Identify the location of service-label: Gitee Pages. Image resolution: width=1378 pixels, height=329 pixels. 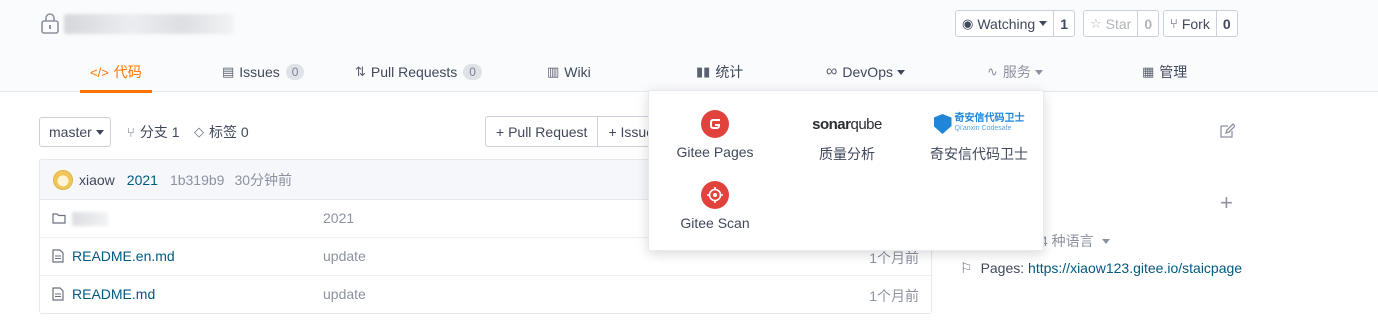
(715, 152).